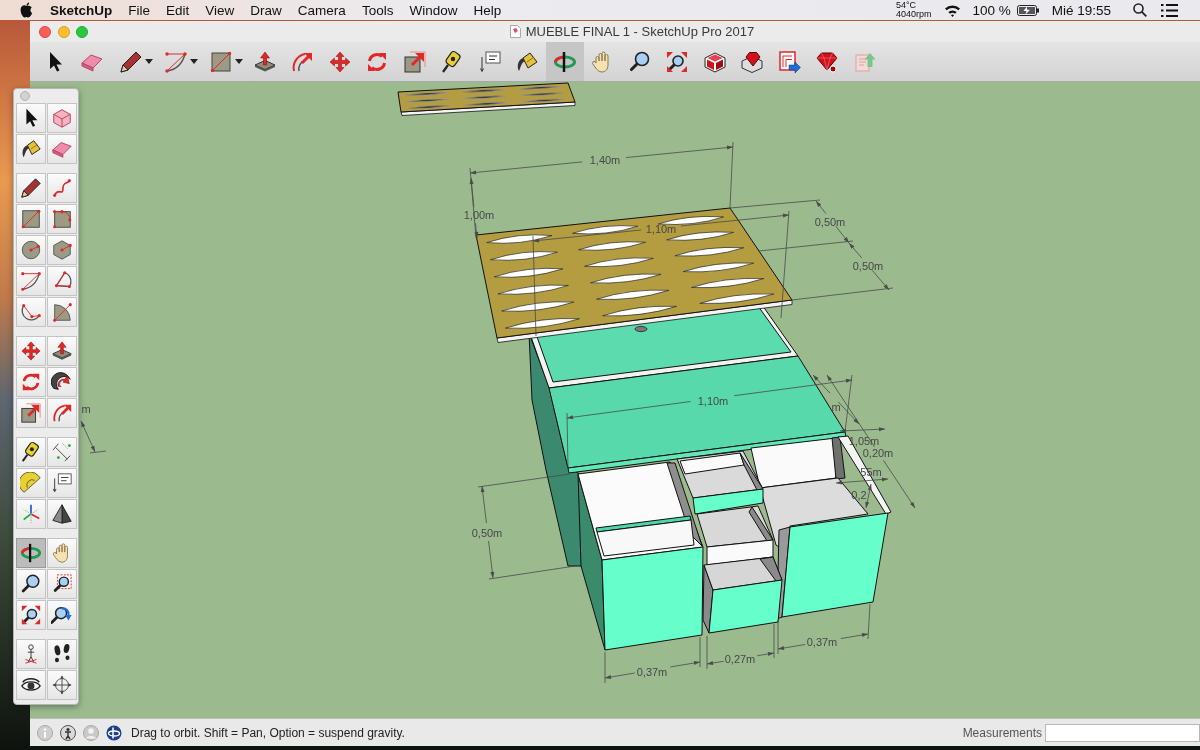 The height and width of the screenshot is (750, 1200). Describe the element at coordinates (321, 10) in the screenshot. I see `menu-item: Camera` at that location.